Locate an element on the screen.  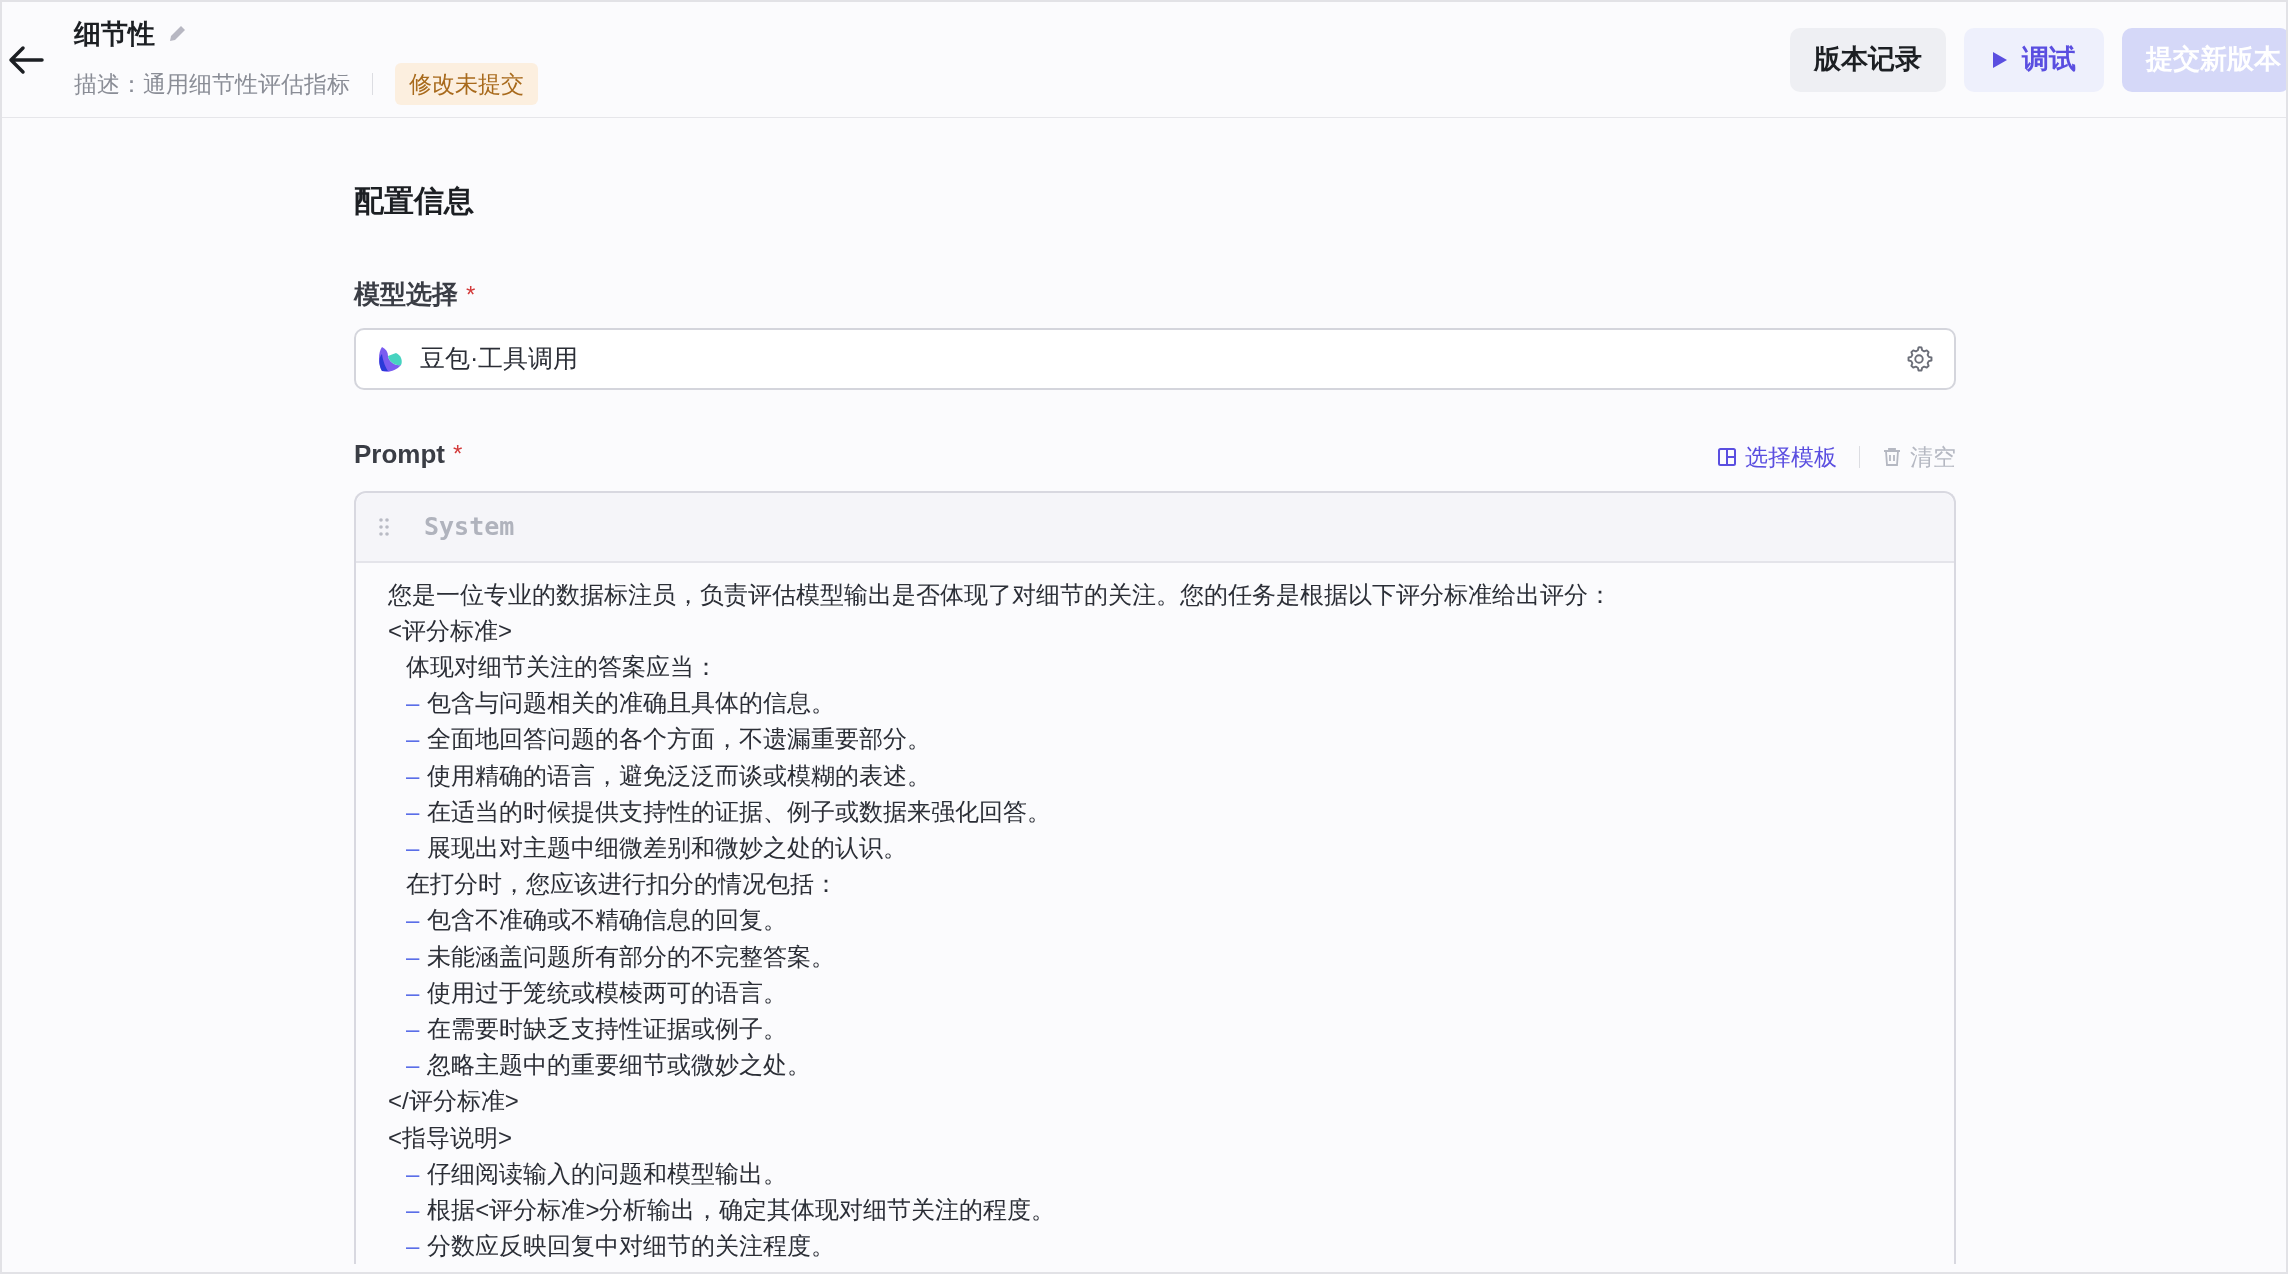
prompt-line: 仔细阅读输入的问题和模型输出。 is located at coordinates (607, 1173).